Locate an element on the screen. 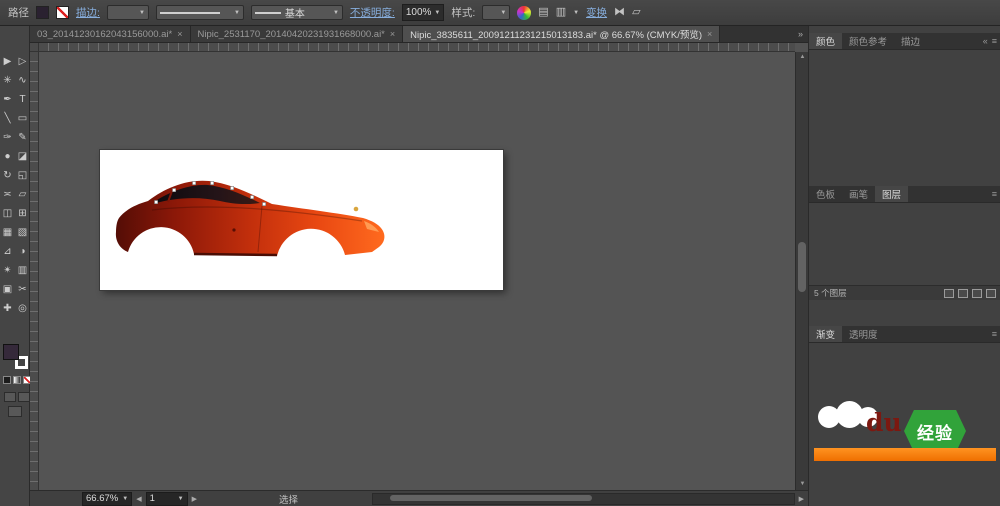 Image resolution: width=1000 pixels, height=506 pixels. selection-tool: ▶ is located at coordinates (8, 61).